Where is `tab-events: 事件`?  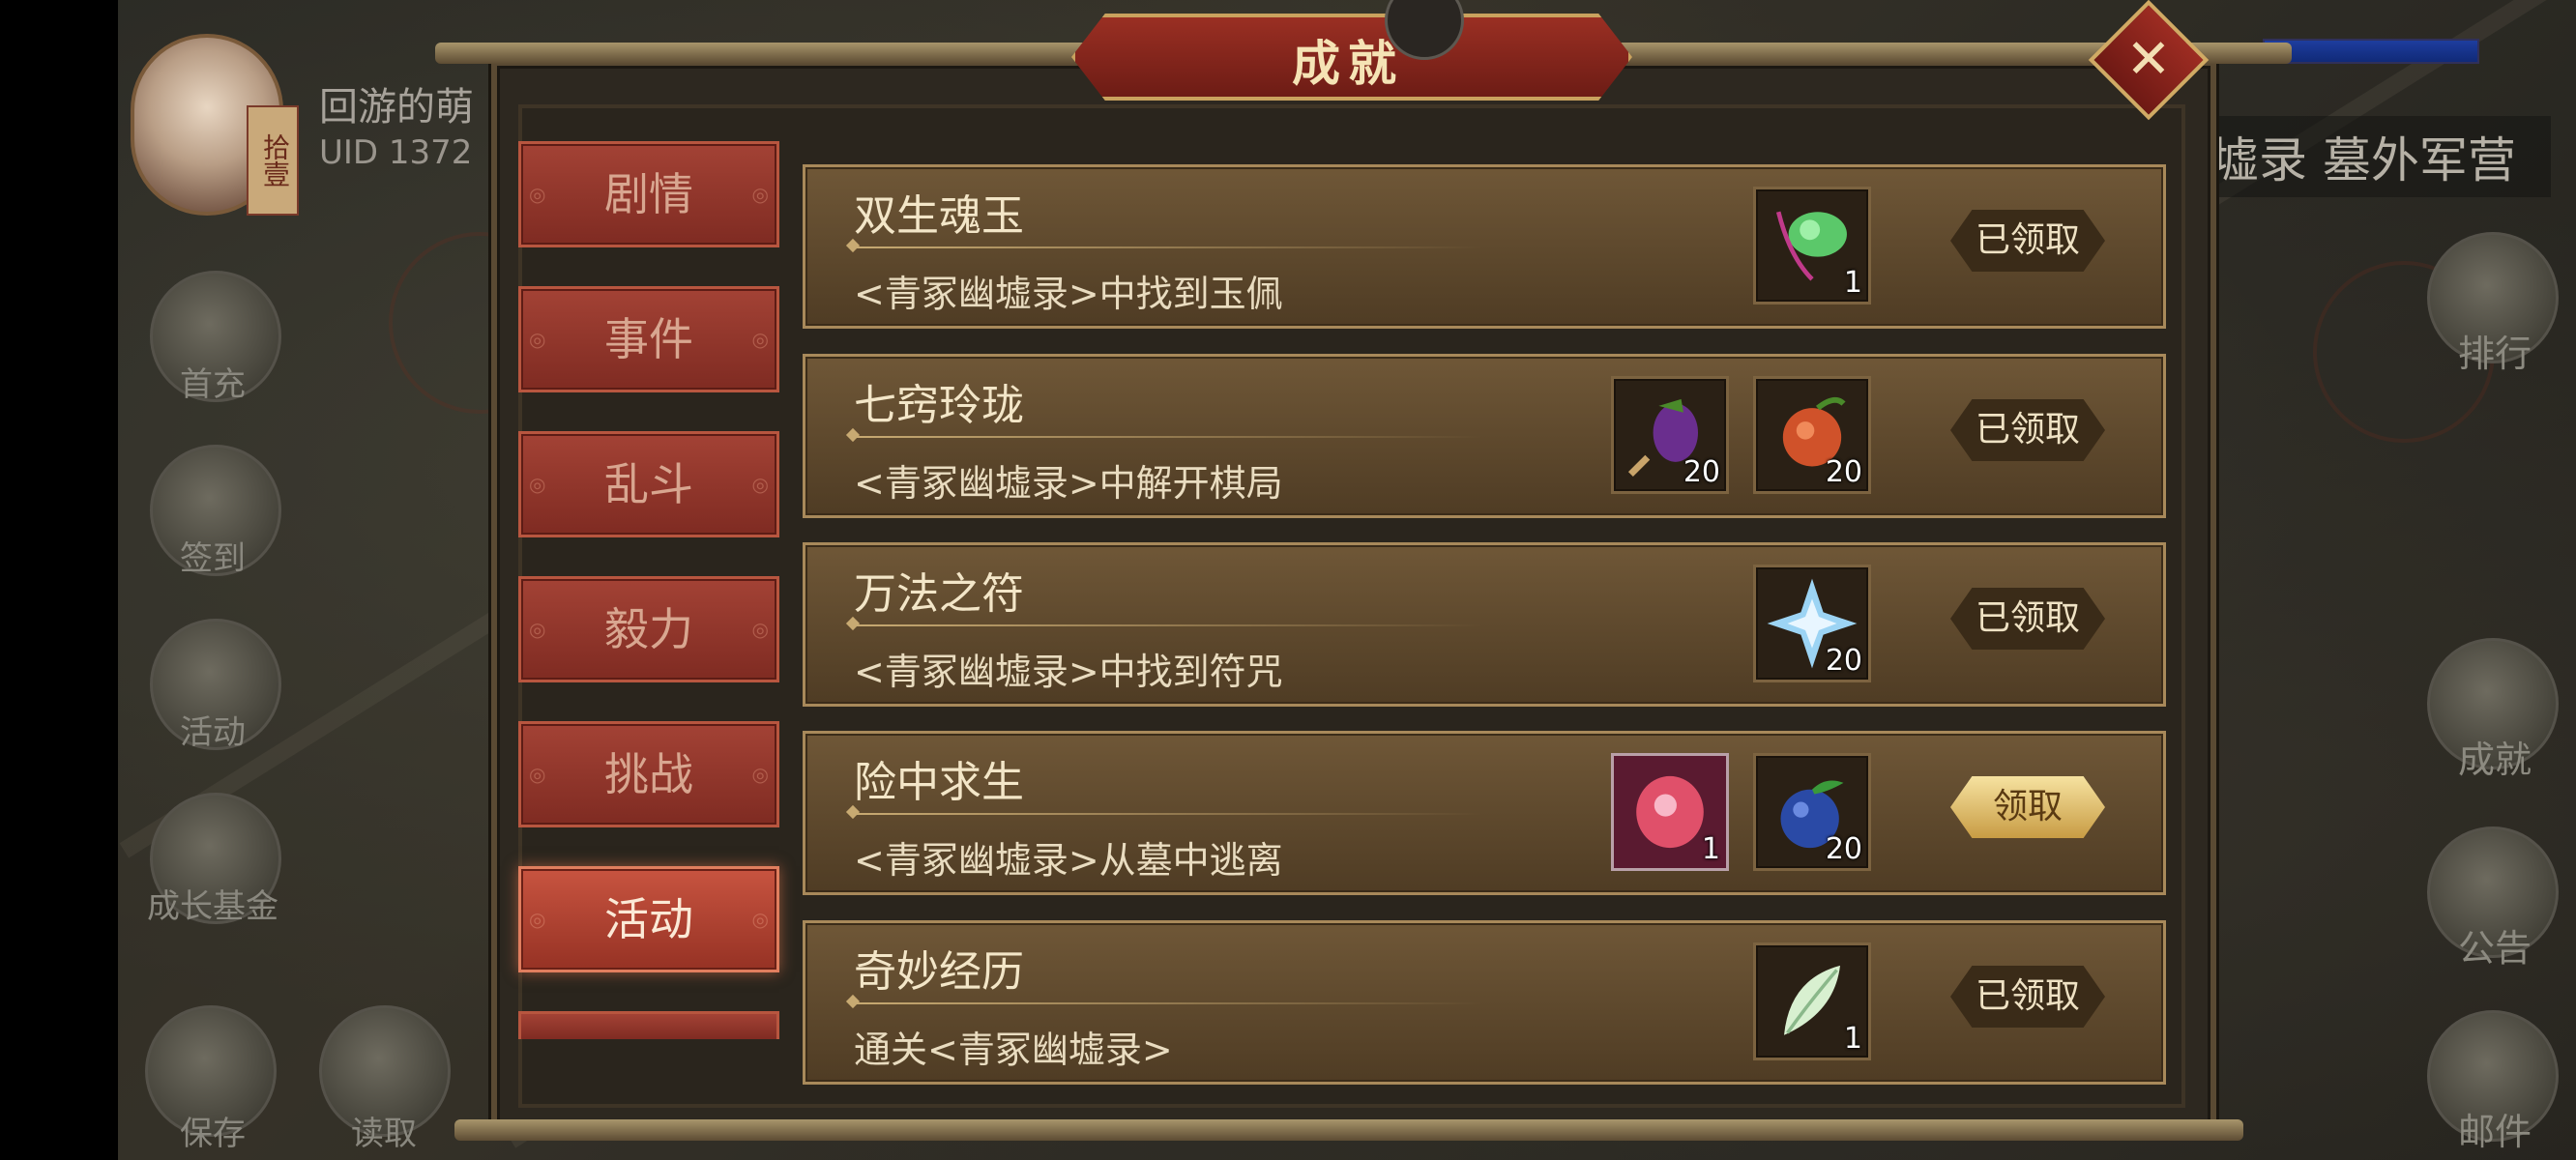 tab-events: 事件 is located at coordinates (648, 339).